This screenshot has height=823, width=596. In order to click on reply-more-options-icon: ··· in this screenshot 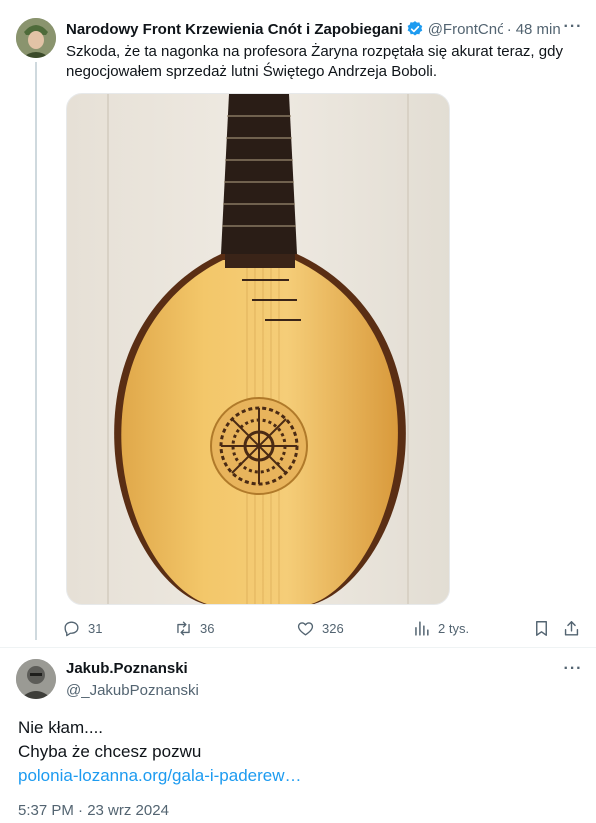, I will do `click(573, 671)`.